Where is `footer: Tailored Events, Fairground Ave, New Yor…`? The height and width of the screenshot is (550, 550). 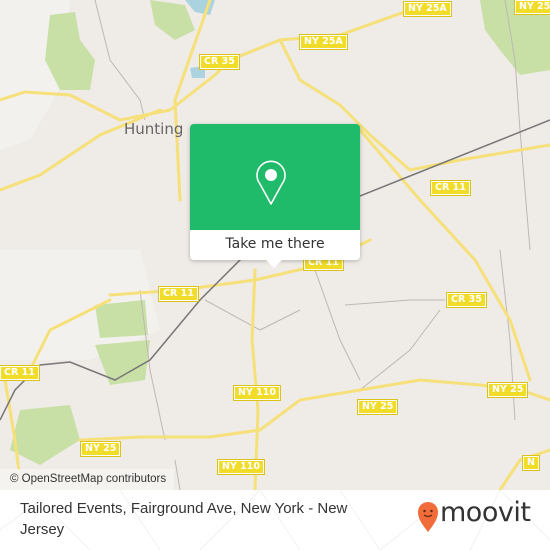
footer: Tailored Events, Fairground Ave, New Yor… is located at coordinates (275, 520).